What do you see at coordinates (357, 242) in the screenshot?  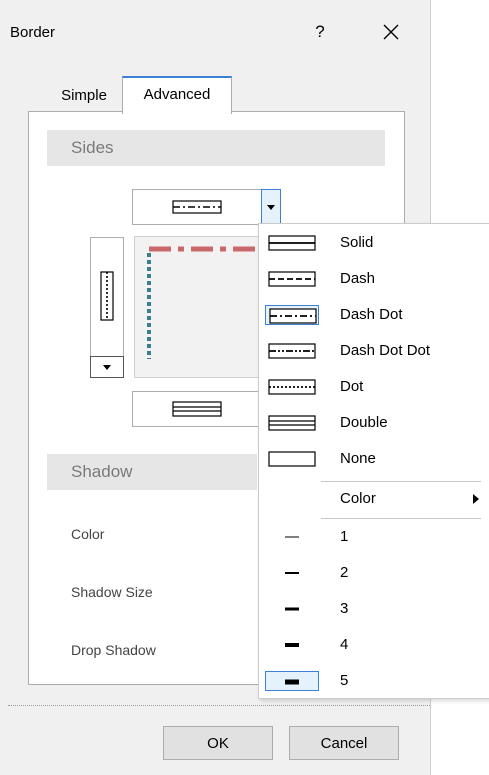 I see `menu-item-label: Solid` at bounding box center [357, 242].